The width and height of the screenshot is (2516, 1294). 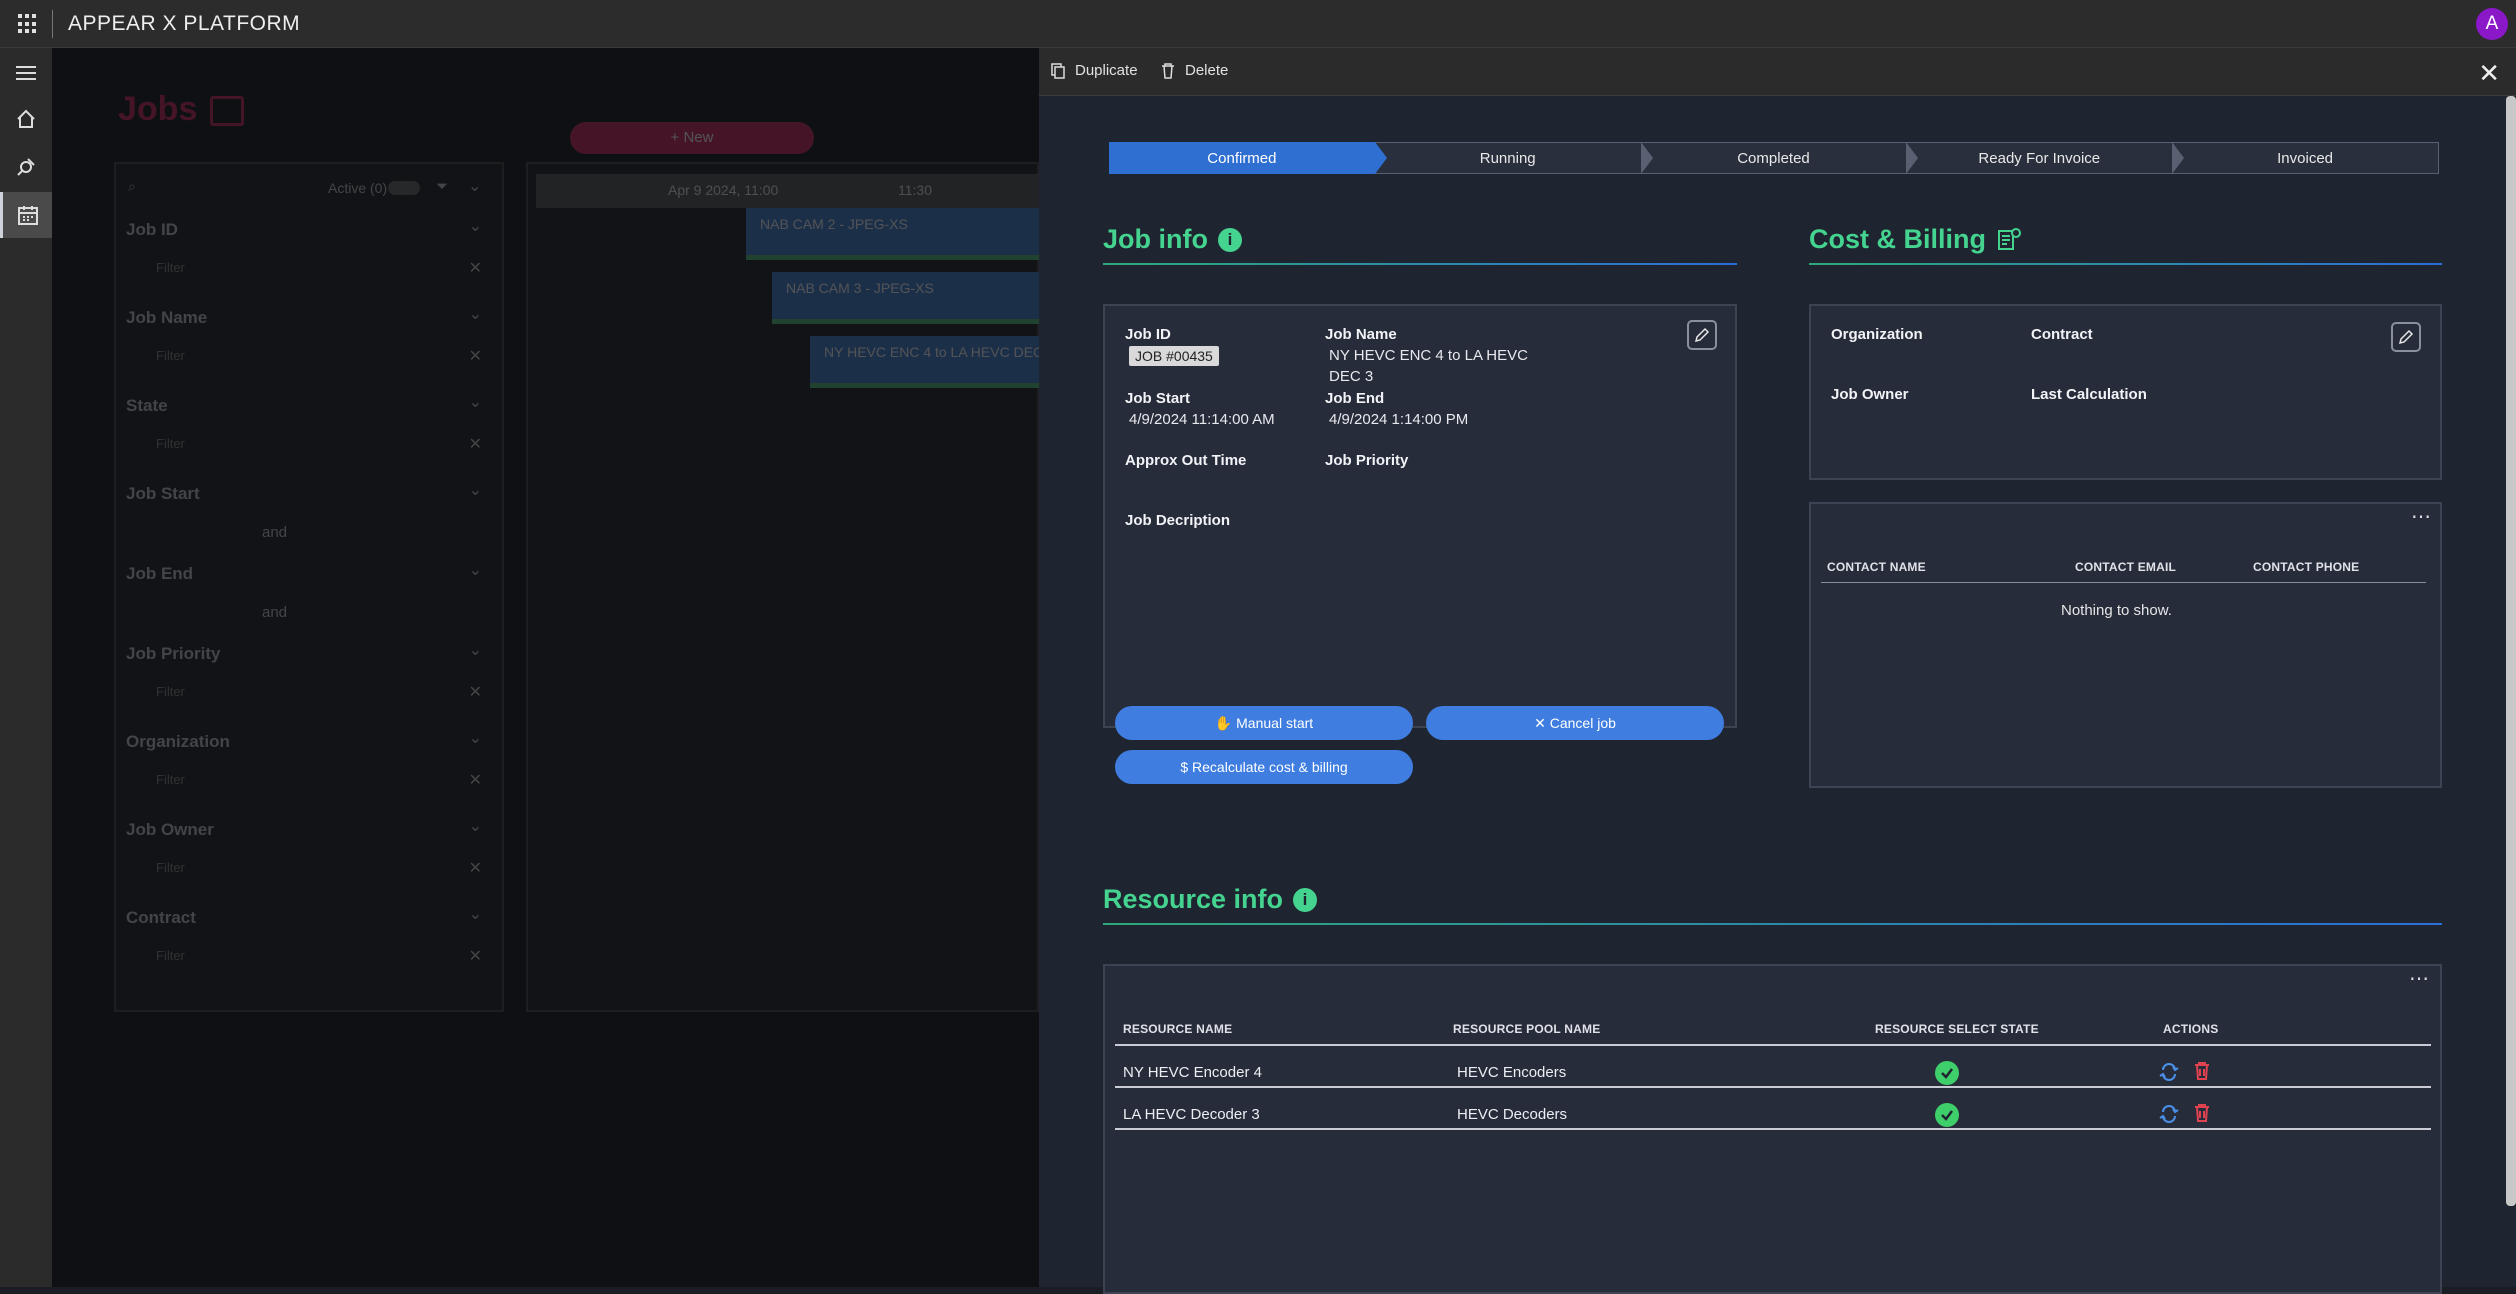 I want to click on job-id-label: Job ID, so click(x=1148, y=334).